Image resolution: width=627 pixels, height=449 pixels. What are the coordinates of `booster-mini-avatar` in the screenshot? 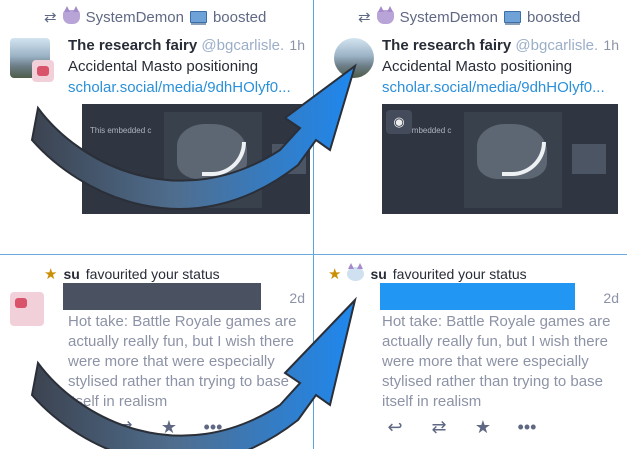 It's located at (43, 71).